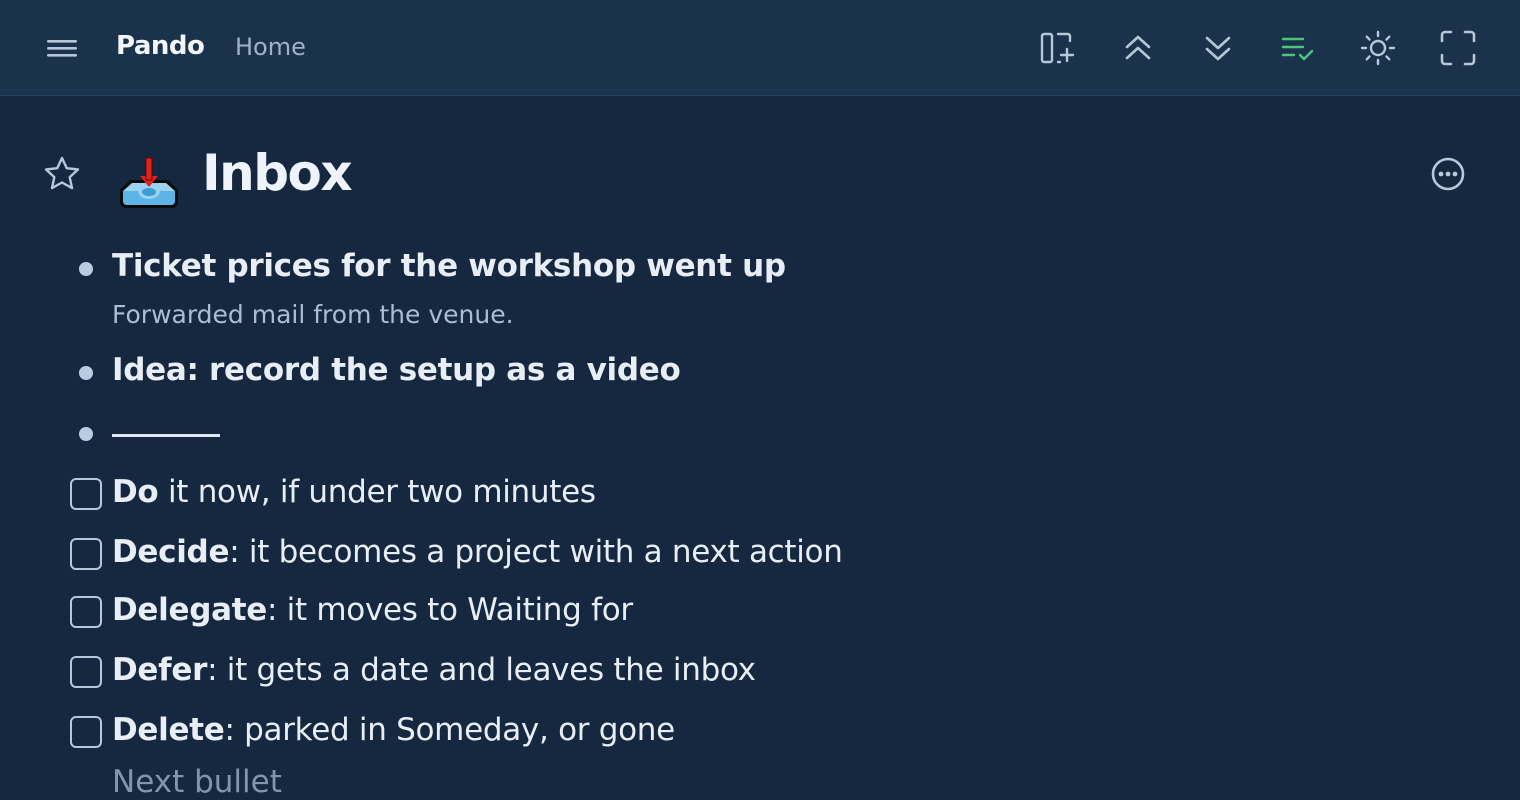  What do you see at coordinates (168, 730) in the screenshot?
I see `task-keyword: Delete` at bounding box center [168, 730].